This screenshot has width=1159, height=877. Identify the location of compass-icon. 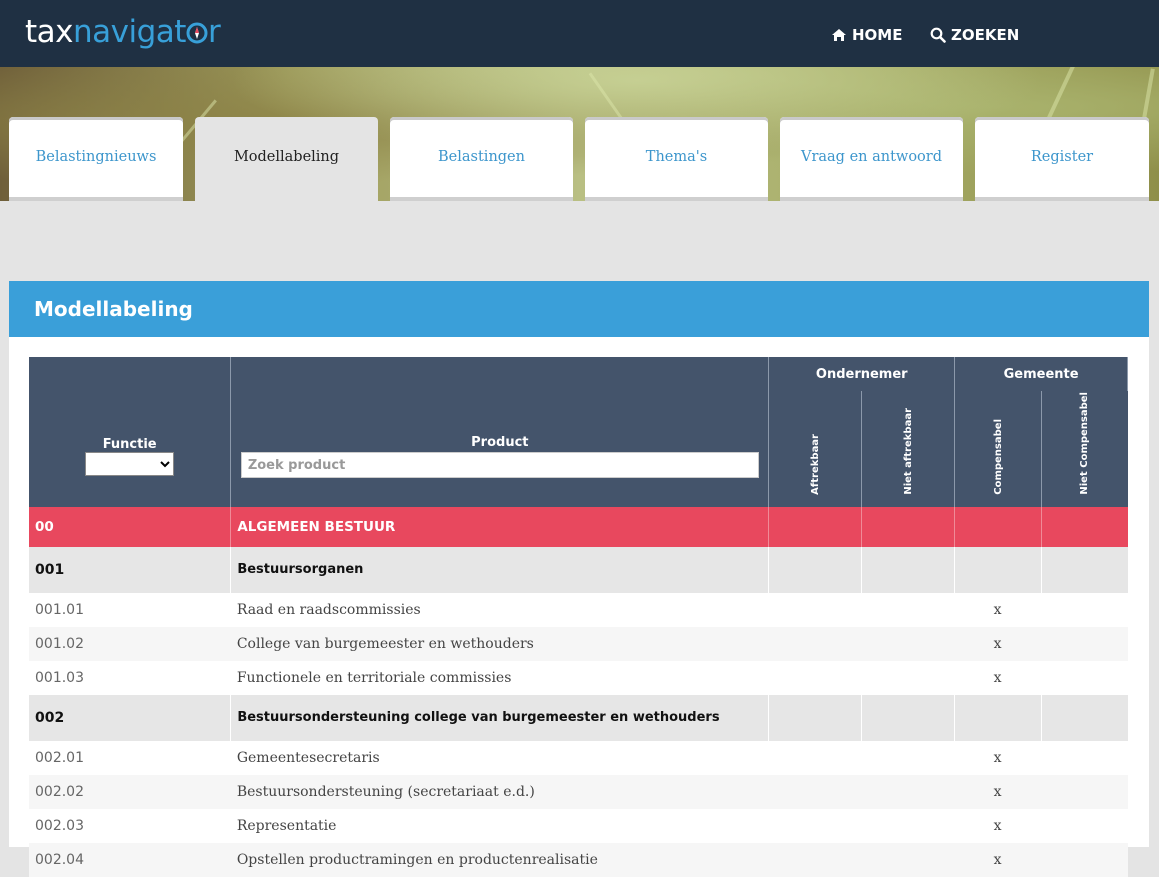
(197, 33).